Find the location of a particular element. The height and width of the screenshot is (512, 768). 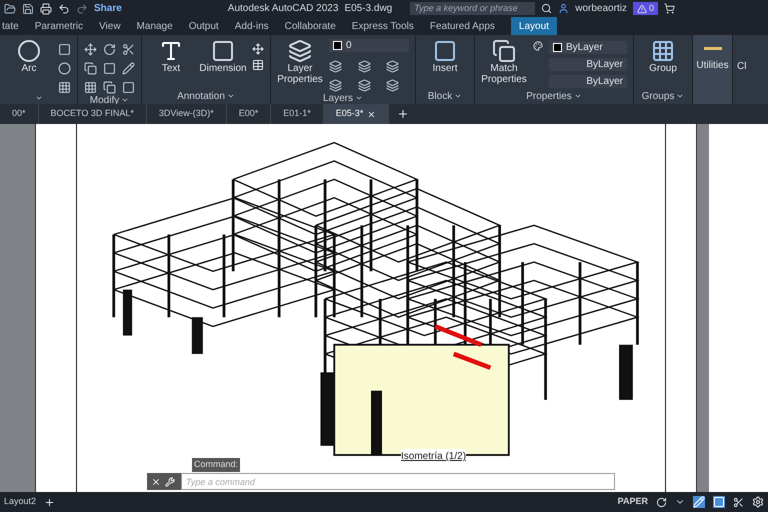

dimension-button: Dimension is located at coordinates (223, 56).